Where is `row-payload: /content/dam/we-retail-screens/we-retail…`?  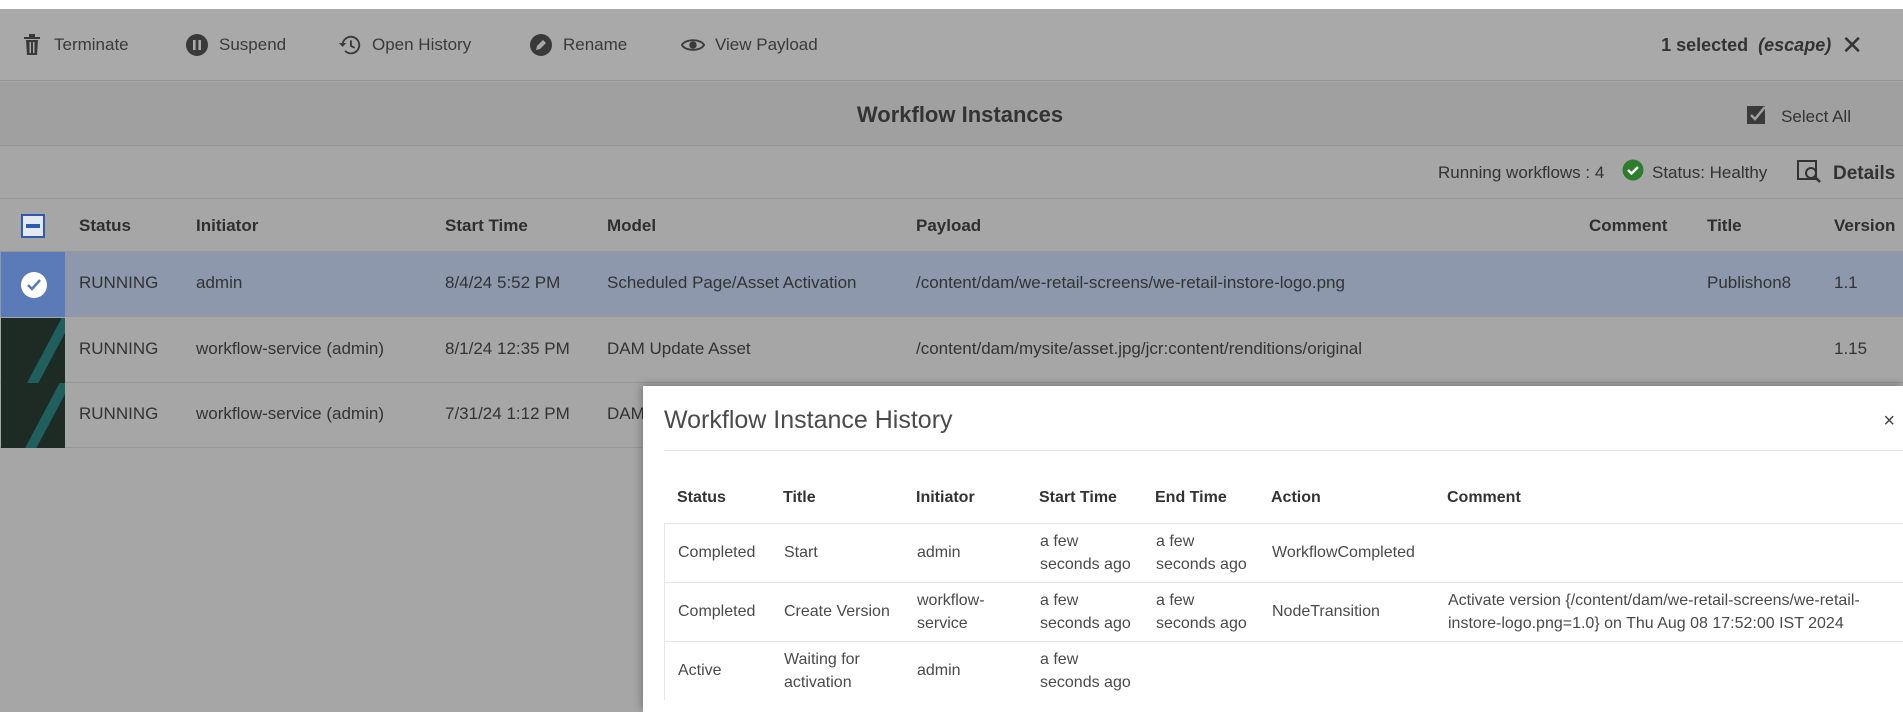 row-payload: /content/dam/we-retail-screens/we-retail… is located at coordinates (1130, 282).